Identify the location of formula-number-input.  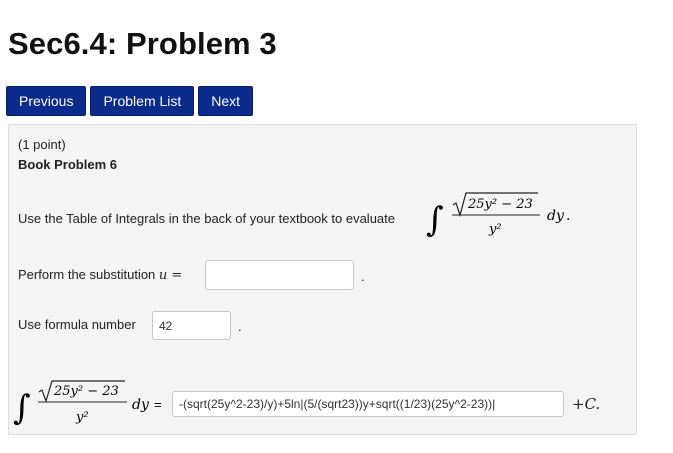
(191, 325).